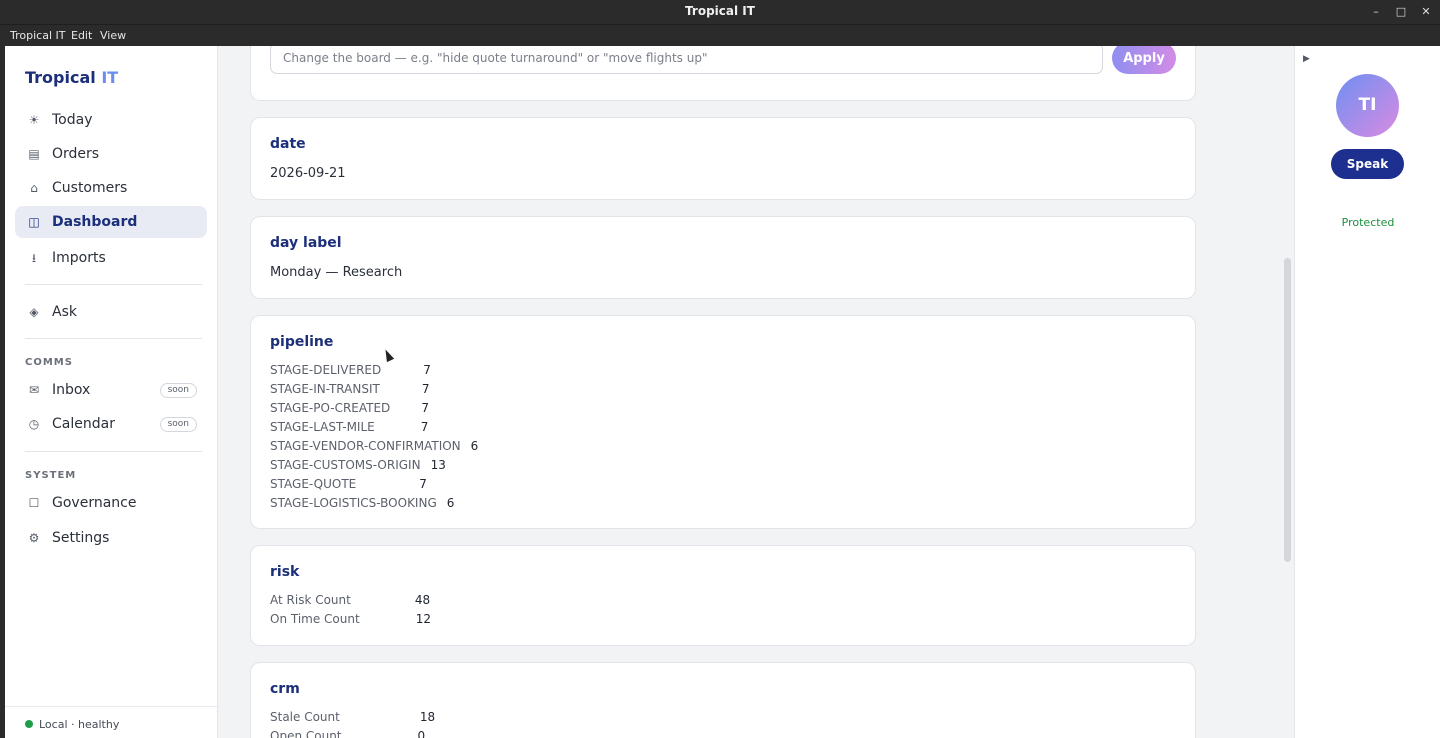 The image size is (1440, 738). Describe the element at coordinates (51, 475) in the screenshot. I see `section-label-system: SYSTEM` at that location.